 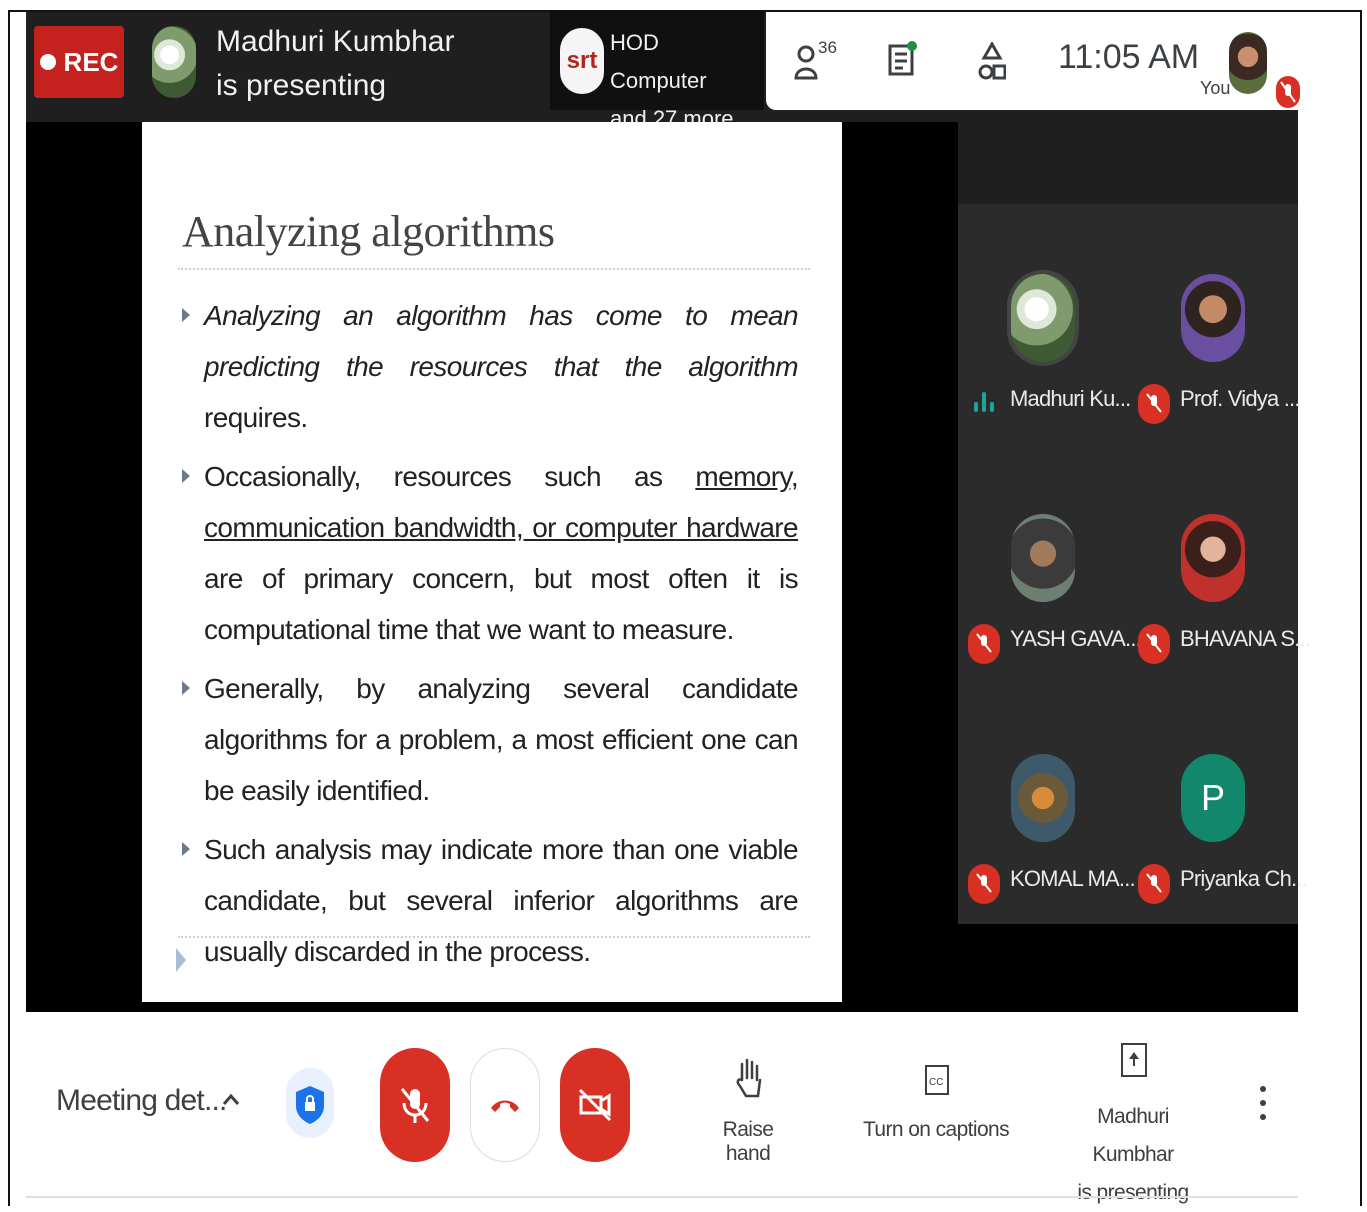 What do you see at coordinates (1134, 1062) in the screenshot?
I see `present-screen-icon` at bounding box center [1134, 1062].